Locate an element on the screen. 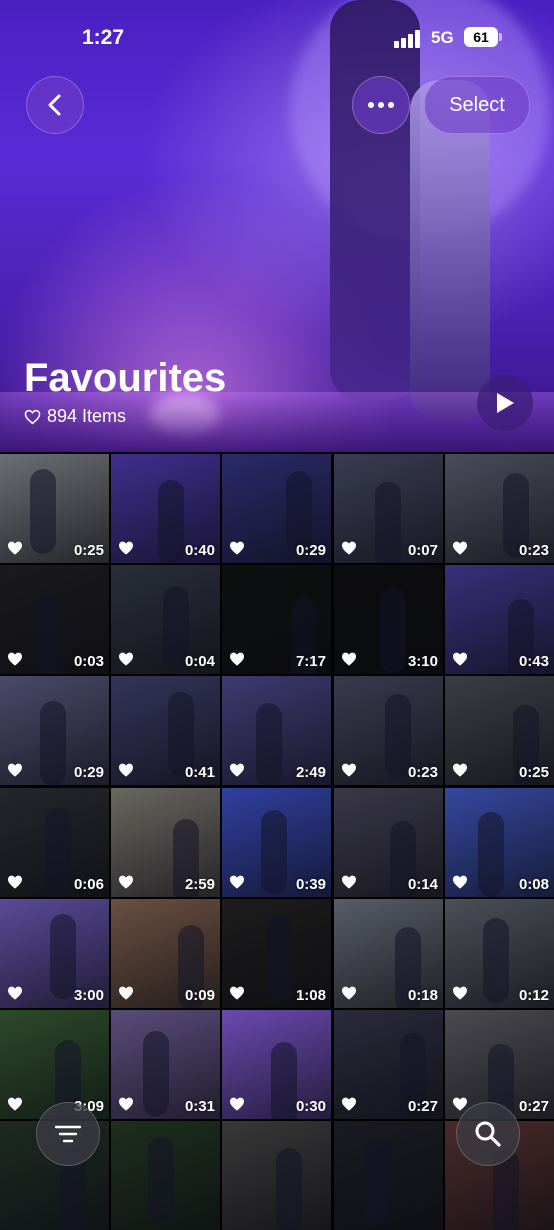 Image resolution: width=554 pixels, height=1230 pixels. video-duration: 3:00 is located at coordinates (88, 995).